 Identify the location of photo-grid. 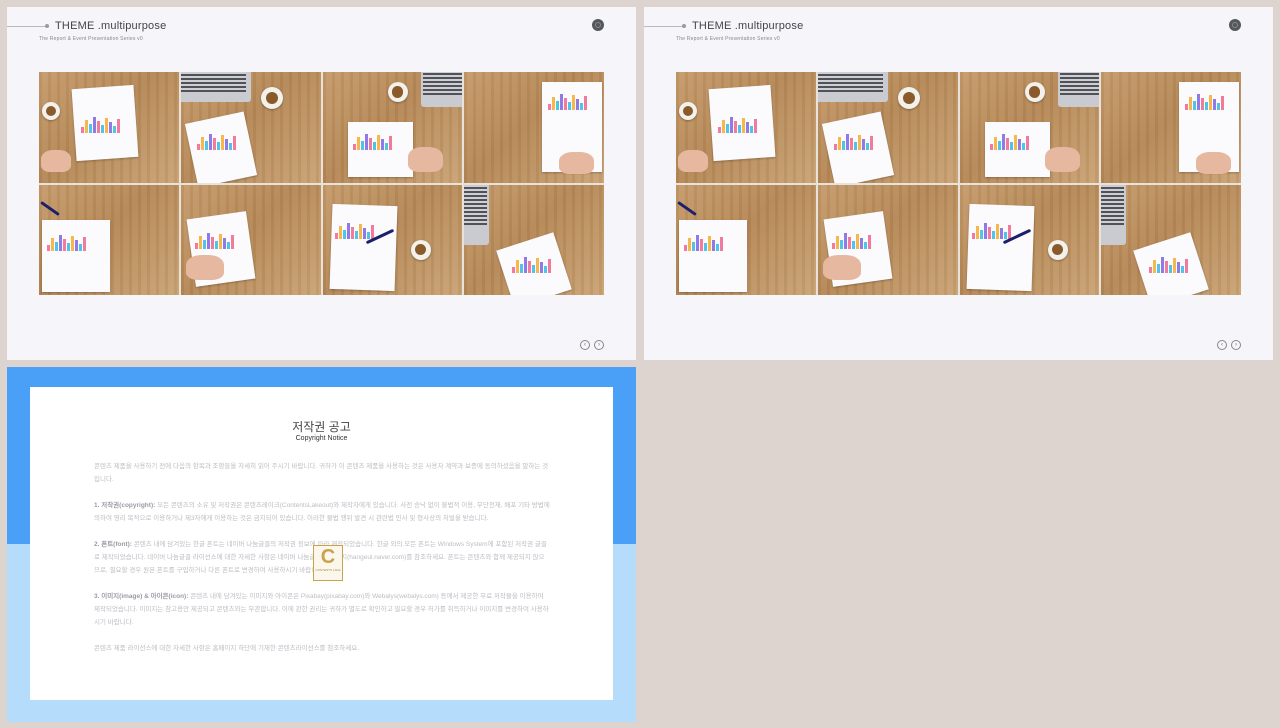
(958, 183).